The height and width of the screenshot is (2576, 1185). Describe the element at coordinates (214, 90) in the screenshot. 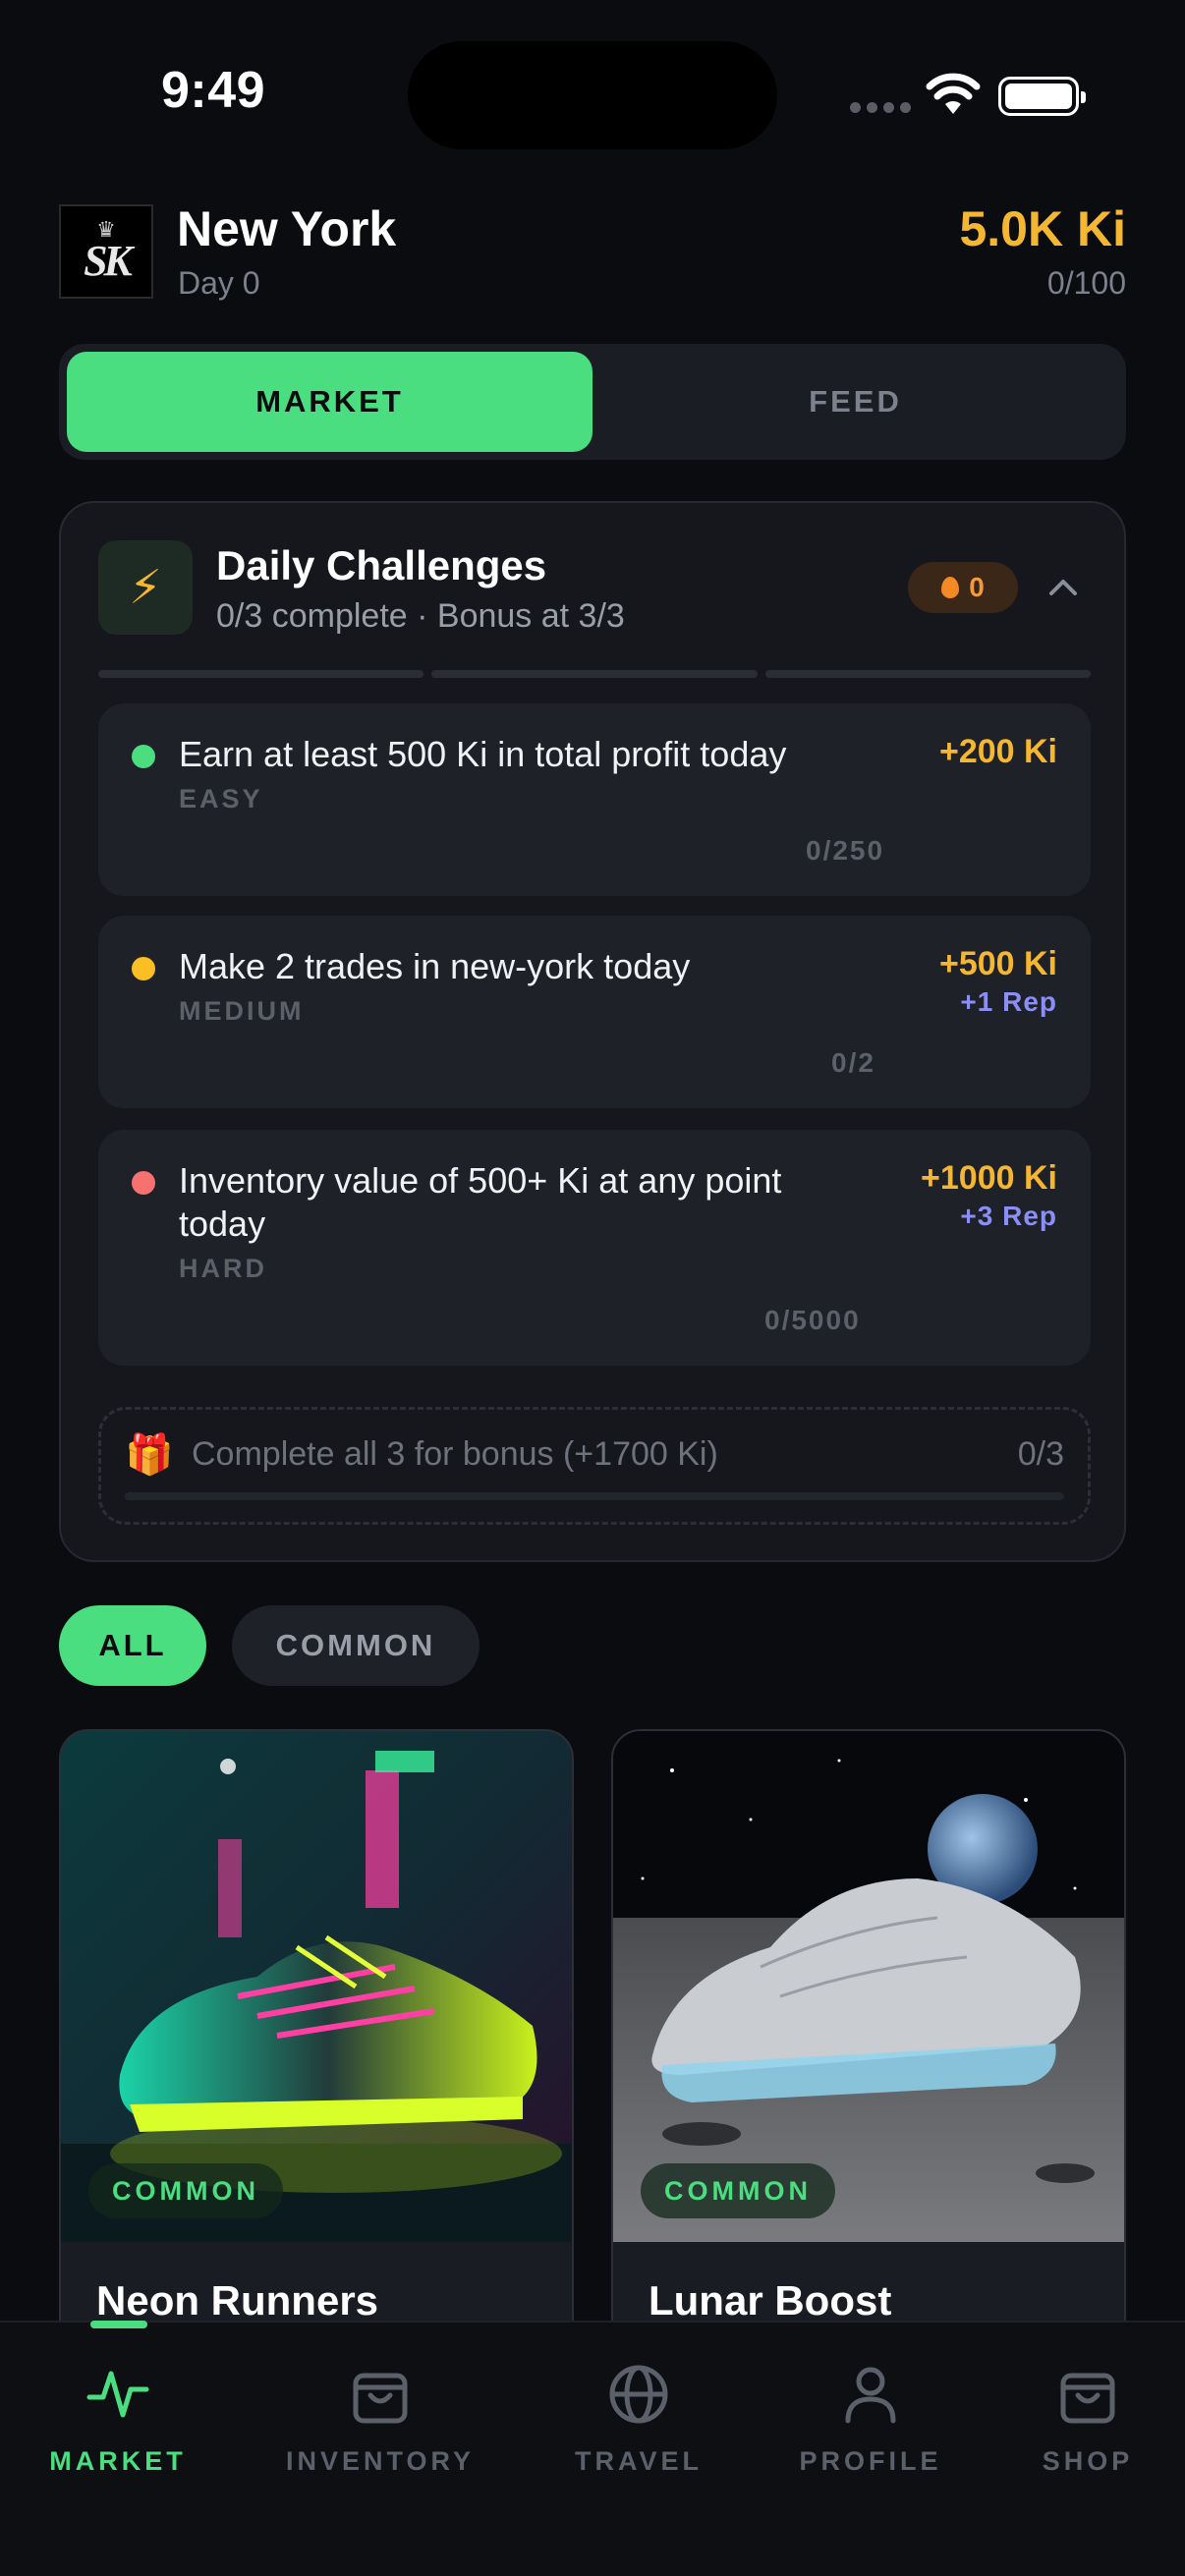

I see `status-time: 9:49` at that location.